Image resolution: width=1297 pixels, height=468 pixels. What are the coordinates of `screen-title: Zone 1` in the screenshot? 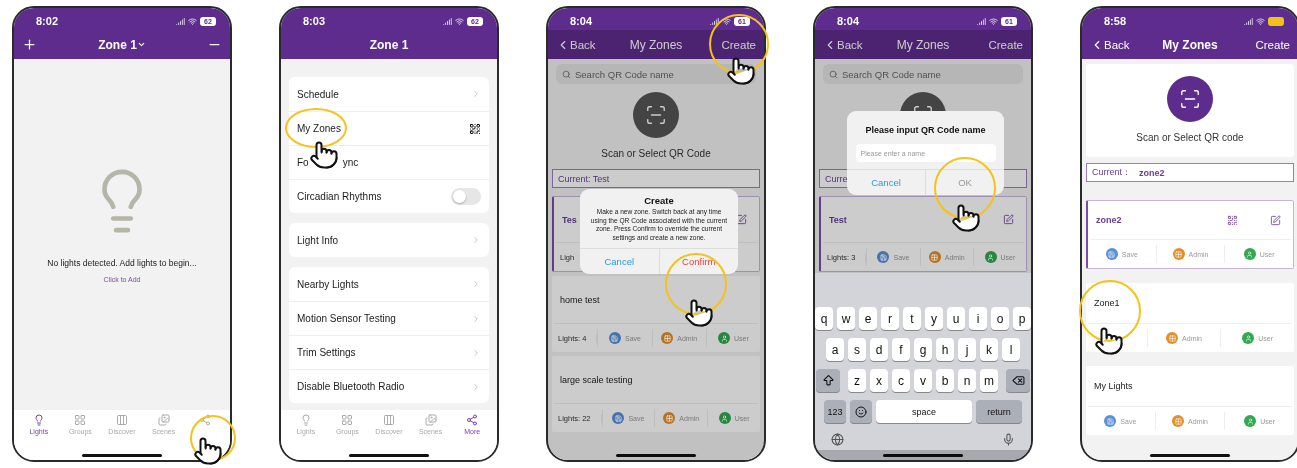 It's located at (389, 44).